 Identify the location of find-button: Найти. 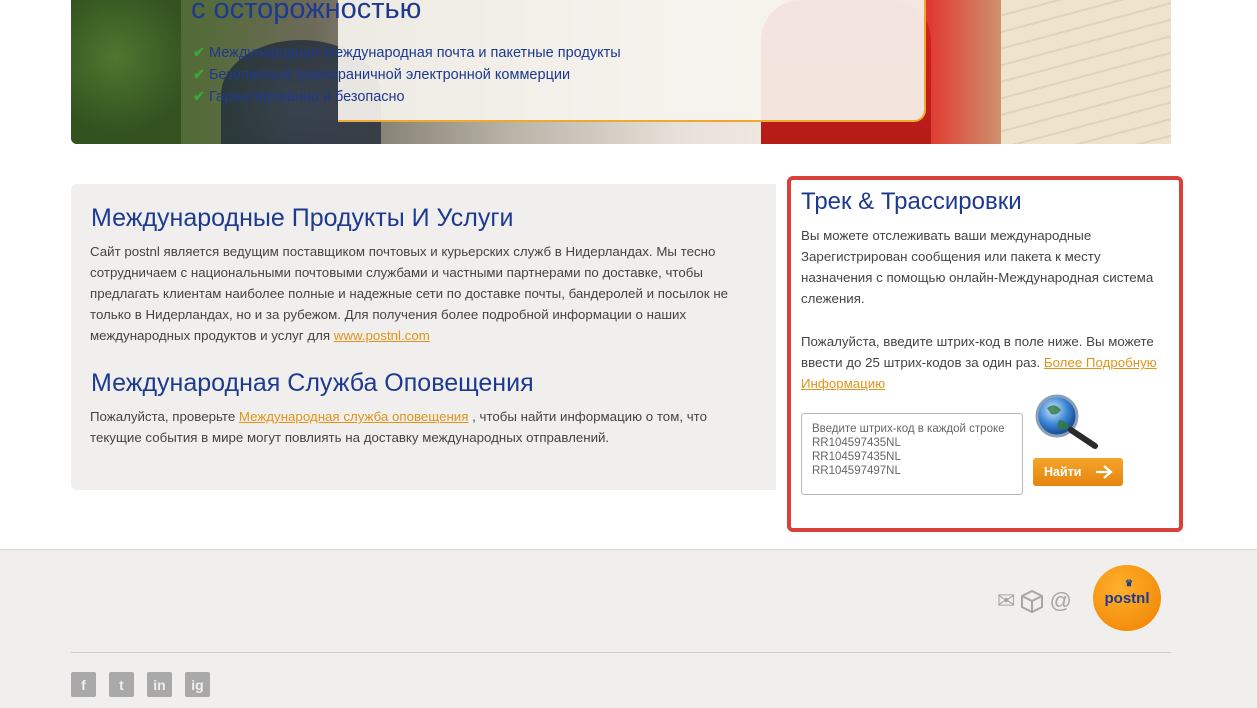
(1078, 472).